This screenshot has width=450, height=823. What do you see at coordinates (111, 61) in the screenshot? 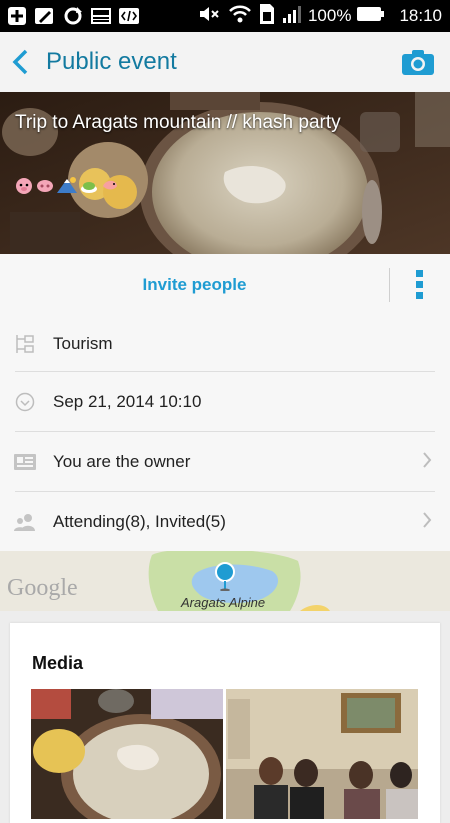
I see `page-title: Public event` at bounding box center [111, 61].